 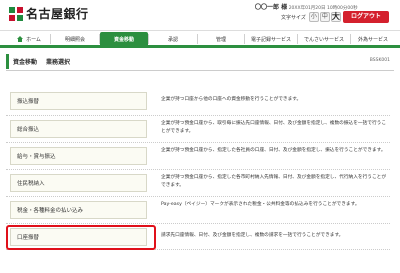 I want to click on user-name: 〇〇一郎 様, so click(x=271, y=7).